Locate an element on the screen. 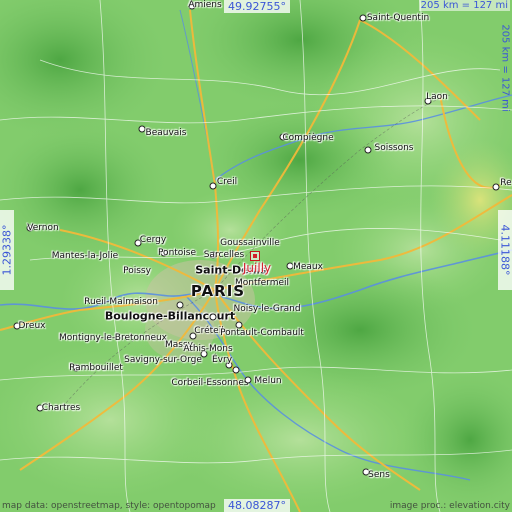 The image size is (512, 512). image-attribution: image proc.: elevation.city is located at coordinates (449, 506).